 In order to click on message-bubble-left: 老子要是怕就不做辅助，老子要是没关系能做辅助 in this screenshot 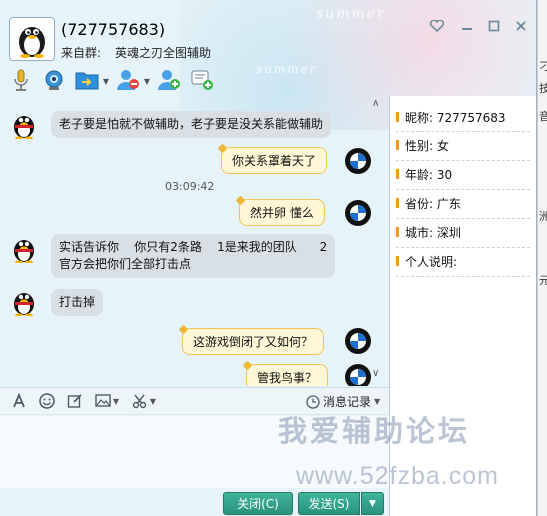, I will do `click(191, 124)`.